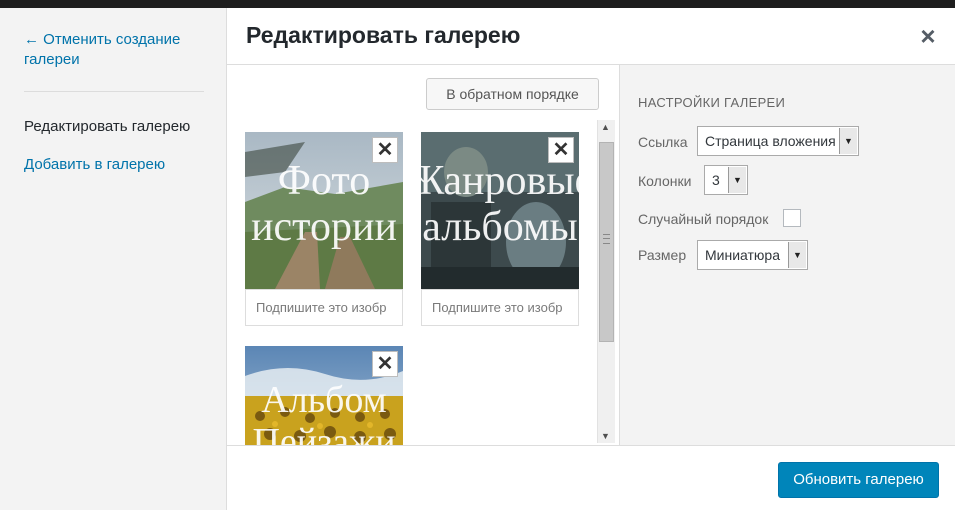 This screenshot has width=955, height=510. Describe the element at coordinates (605, 127) in the screenshot. I see `scroll-up-arrow-icon: ▲` at that location.